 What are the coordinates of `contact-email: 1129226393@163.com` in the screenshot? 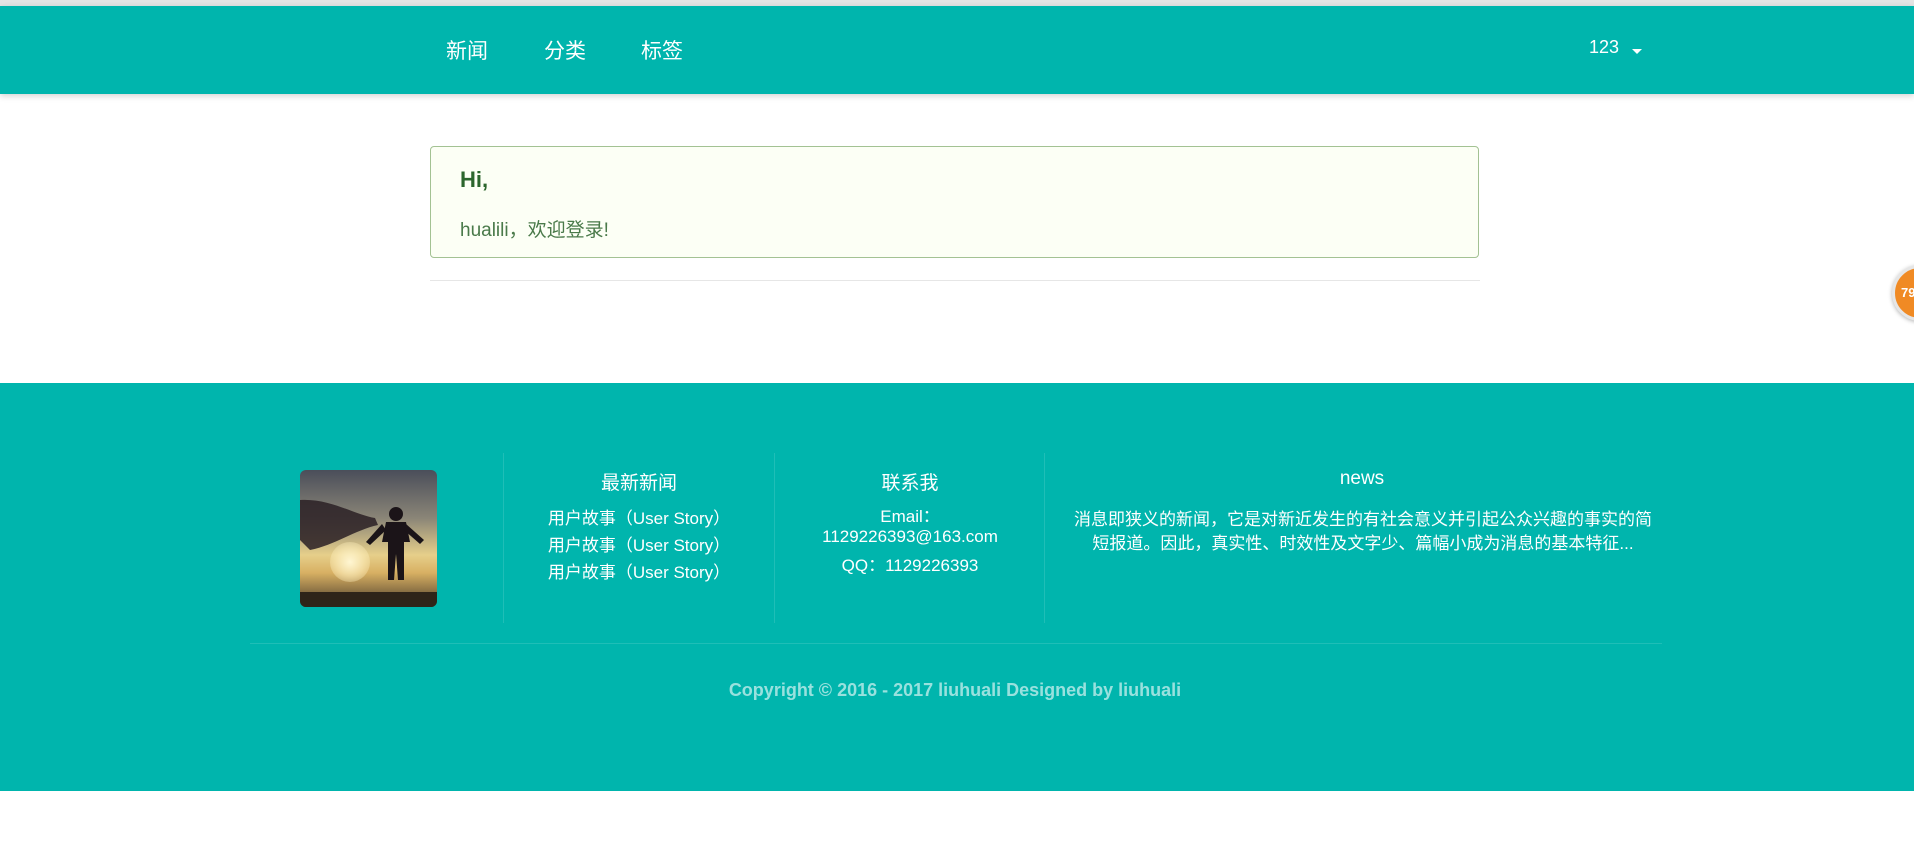 It's located at (910, 537).